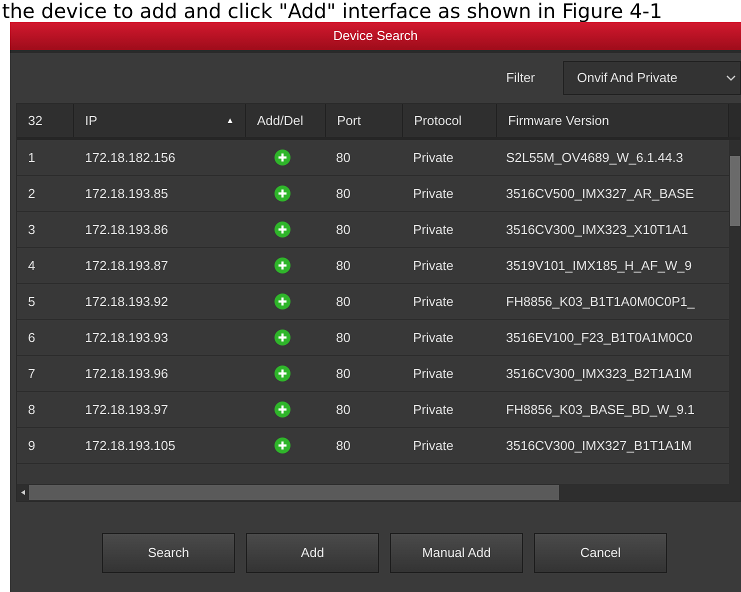 The height and width of the screenshot is (592, 741). Describe the element at coordinates (127, 409) in the screenshot. I see `table-cell-text: 172.18.193.97` at that location.